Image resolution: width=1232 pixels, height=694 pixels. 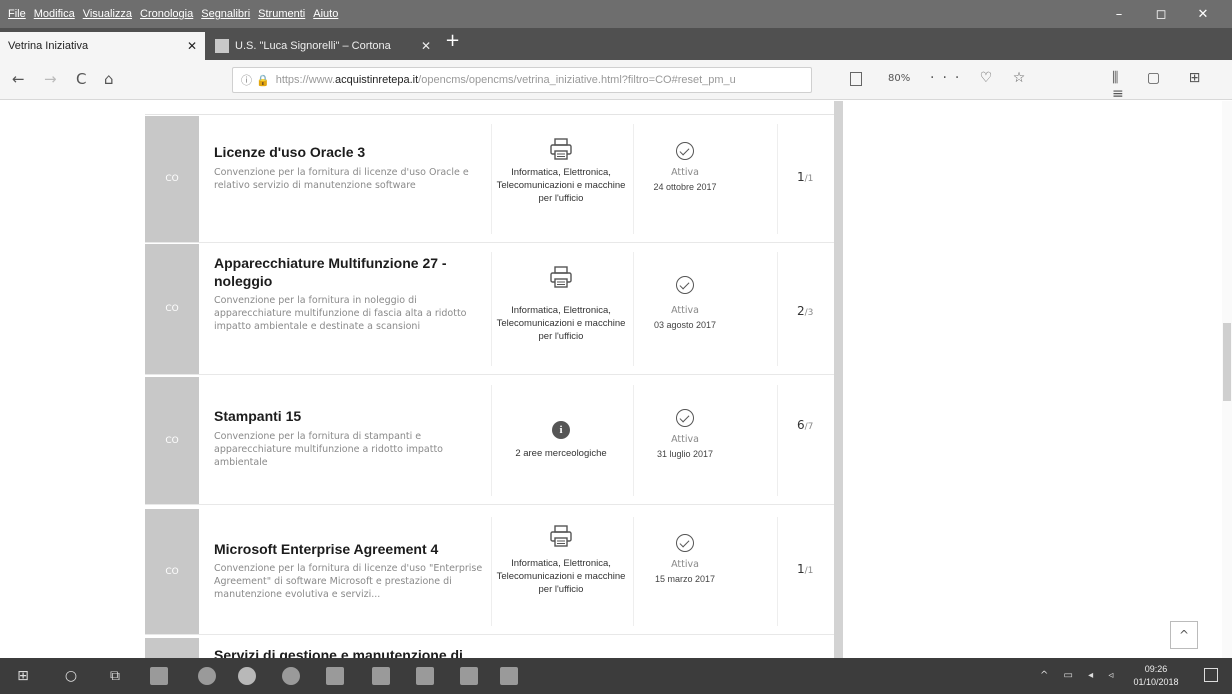 I want to click on clock-time: 09:26, so click(x=1156, y=669).